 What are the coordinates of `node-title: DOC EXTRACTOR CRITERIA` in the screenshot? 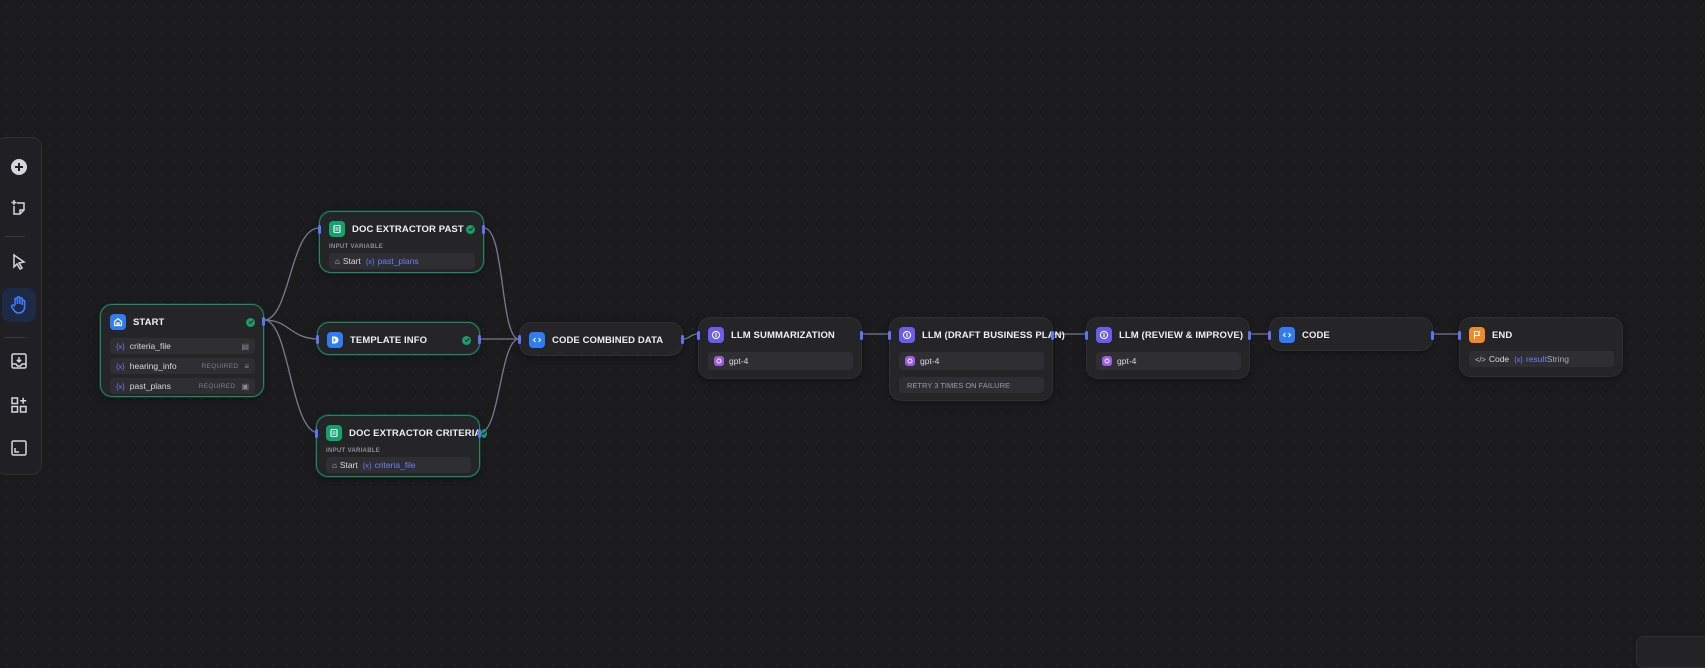 It's located at (415, 433).